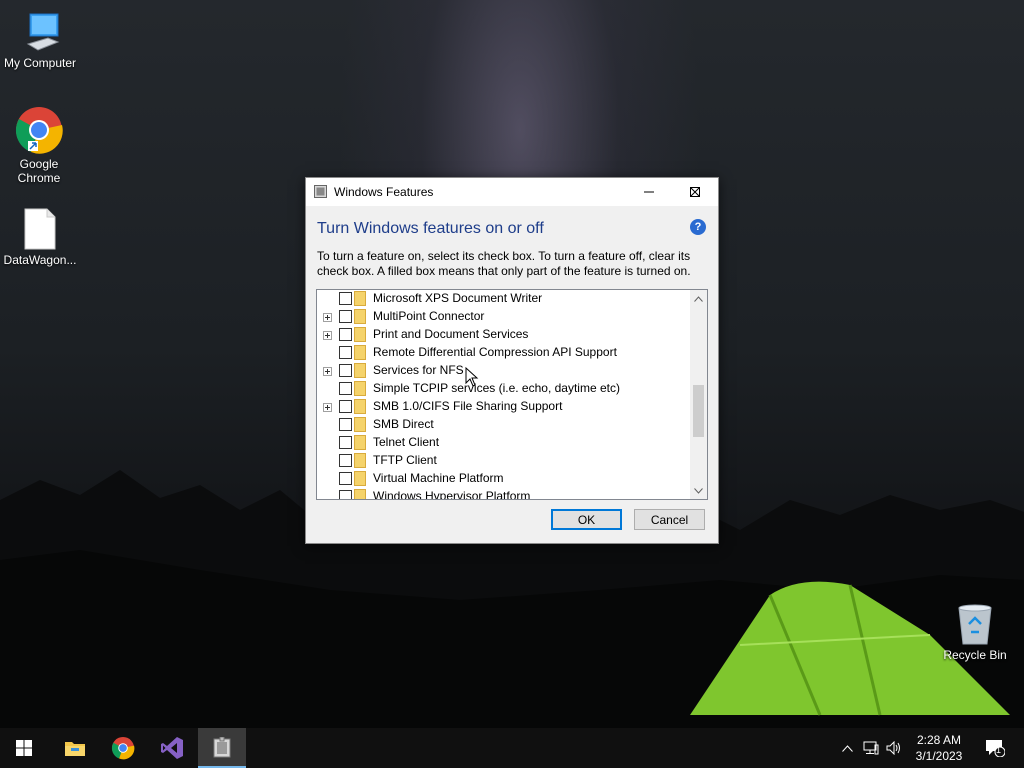  I want to click on recycle-bin-icon, so click(975, 624).